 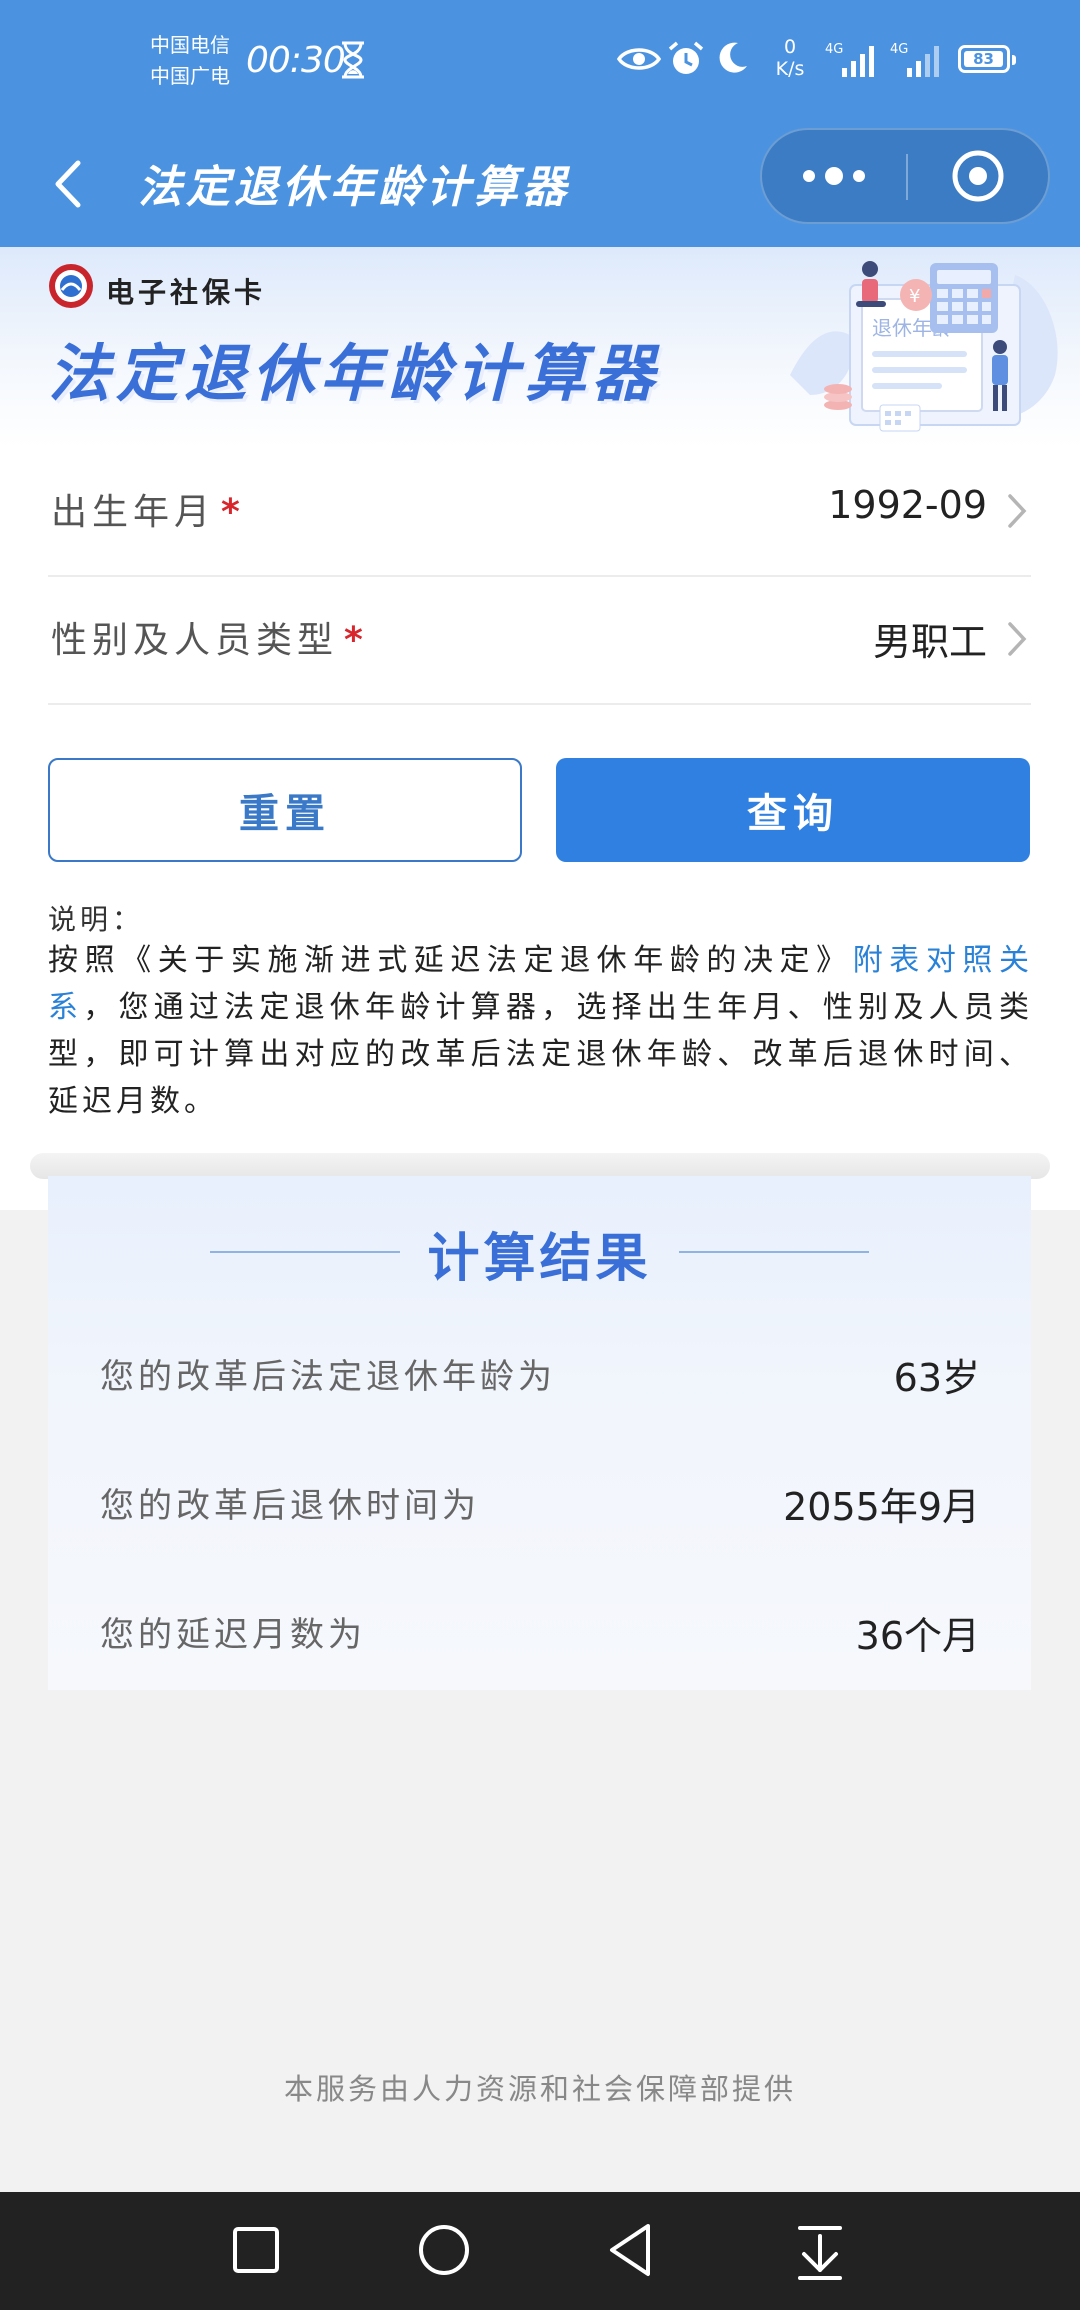 What do you see at coordinates (195, 640) in the screenshot?
I see `gender-type-label-text: 性别及人员类型` at bounding box center [195, 640].